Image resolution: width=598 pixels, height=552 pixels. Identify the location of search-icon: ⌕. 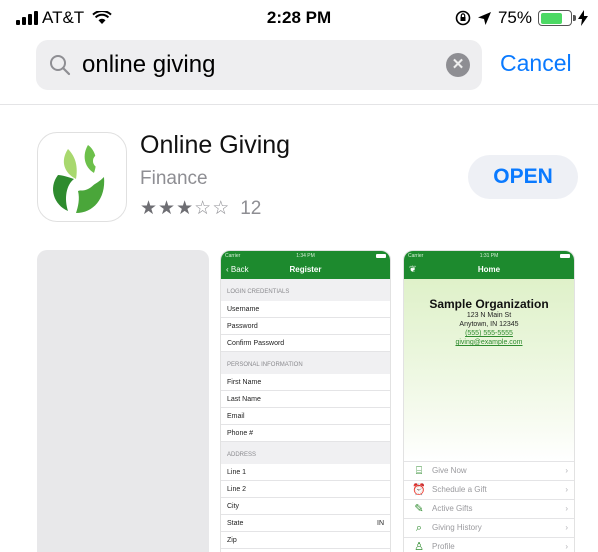
(419, 528).